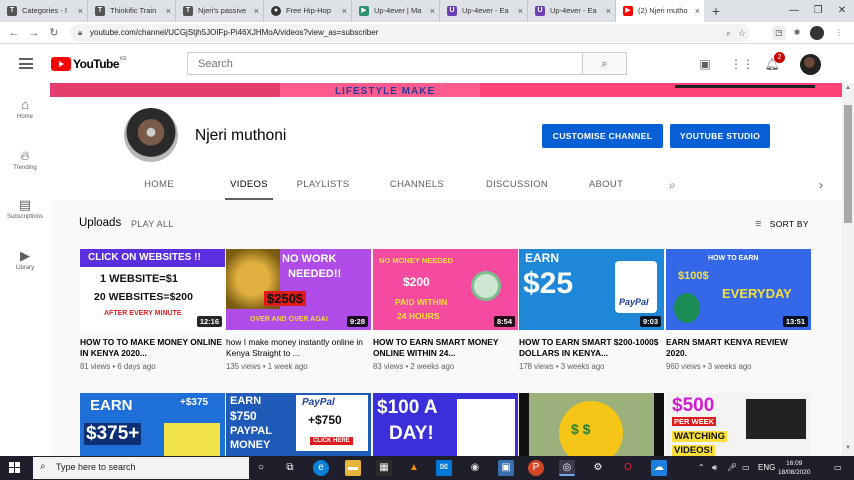 The width and height of the screenshot is (854, 480). I want to click on menu-icon, so click(26, 63).